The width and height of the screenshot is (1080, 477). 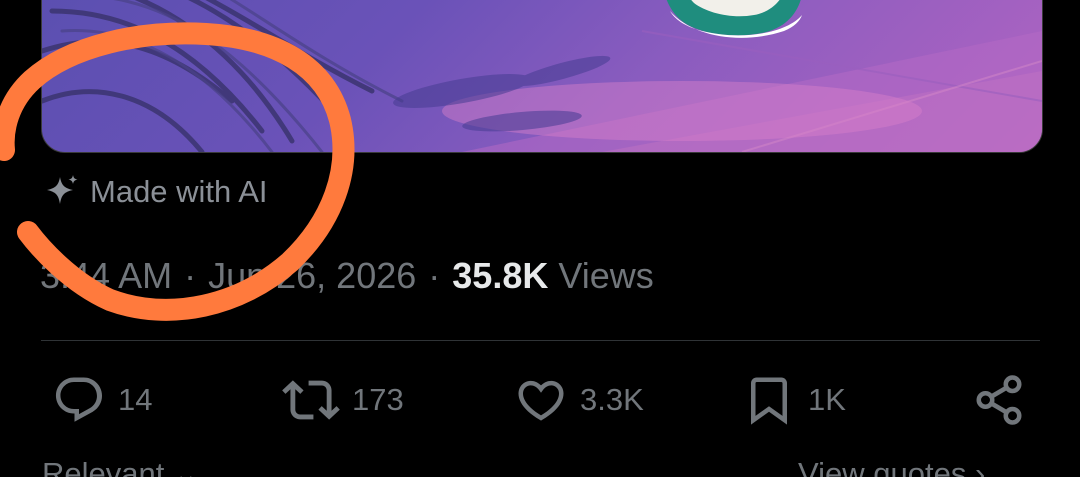 I want to click on chevron-down-icon: ⌄, so click(x=185, y=466).